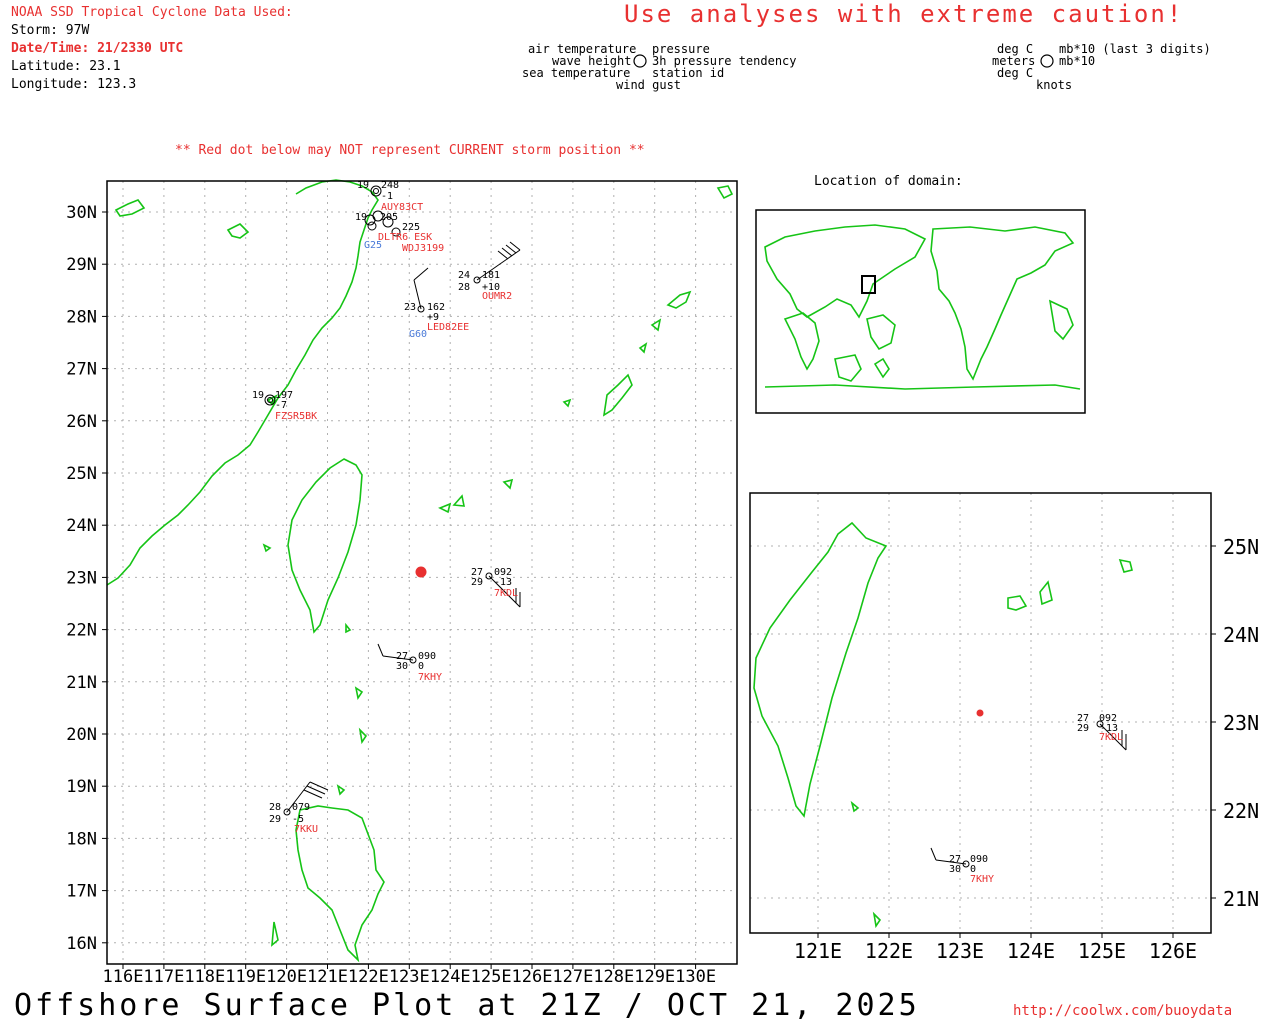 The height and width of the screenshot is (1024, 1280). What do you see at coordinates (649, 85) in the screenshot?
I see `legend-wind-gust: wind gust` at bounding box center [649, 85].